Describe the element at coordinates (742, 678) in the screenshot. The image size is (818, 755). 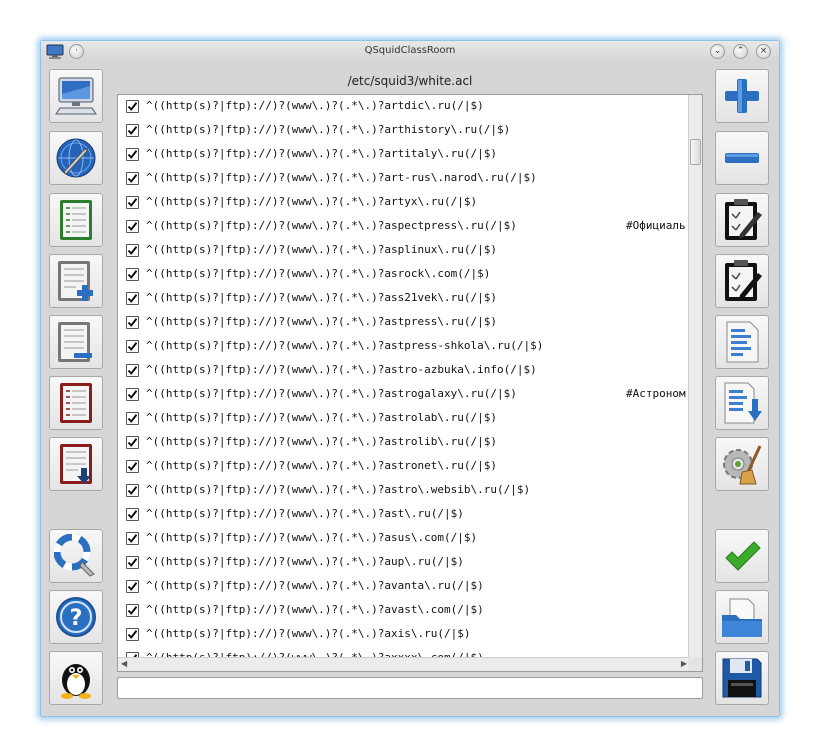
I see `save-button` at that location.